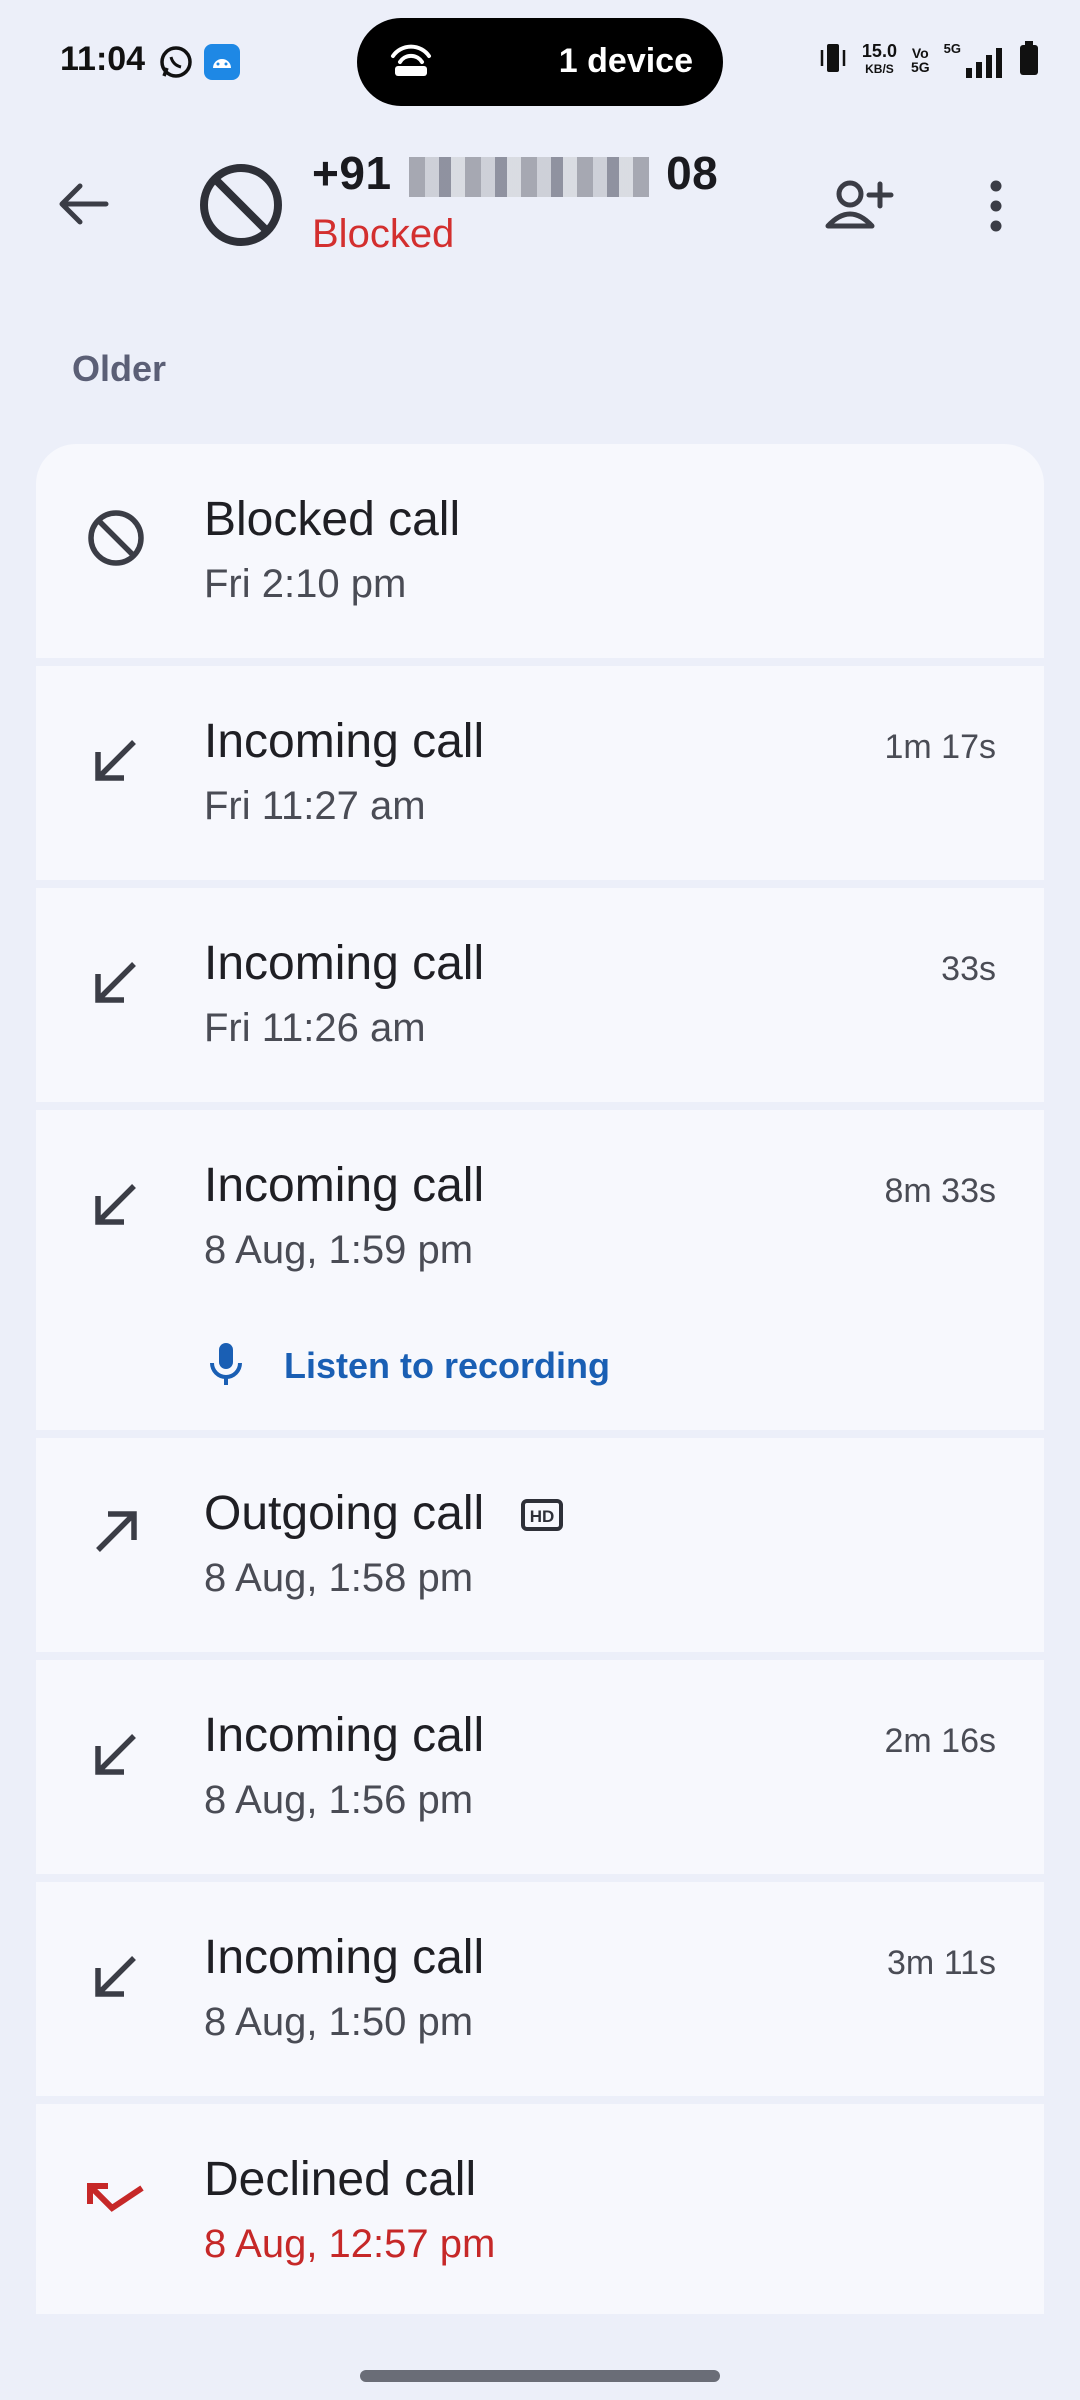 The height and width of the screenshot is (2400, 1080). What do you see at coordinates (411, 62) in the screenshot?
I see `hotspot-icon` at bounding box center [411, 62].